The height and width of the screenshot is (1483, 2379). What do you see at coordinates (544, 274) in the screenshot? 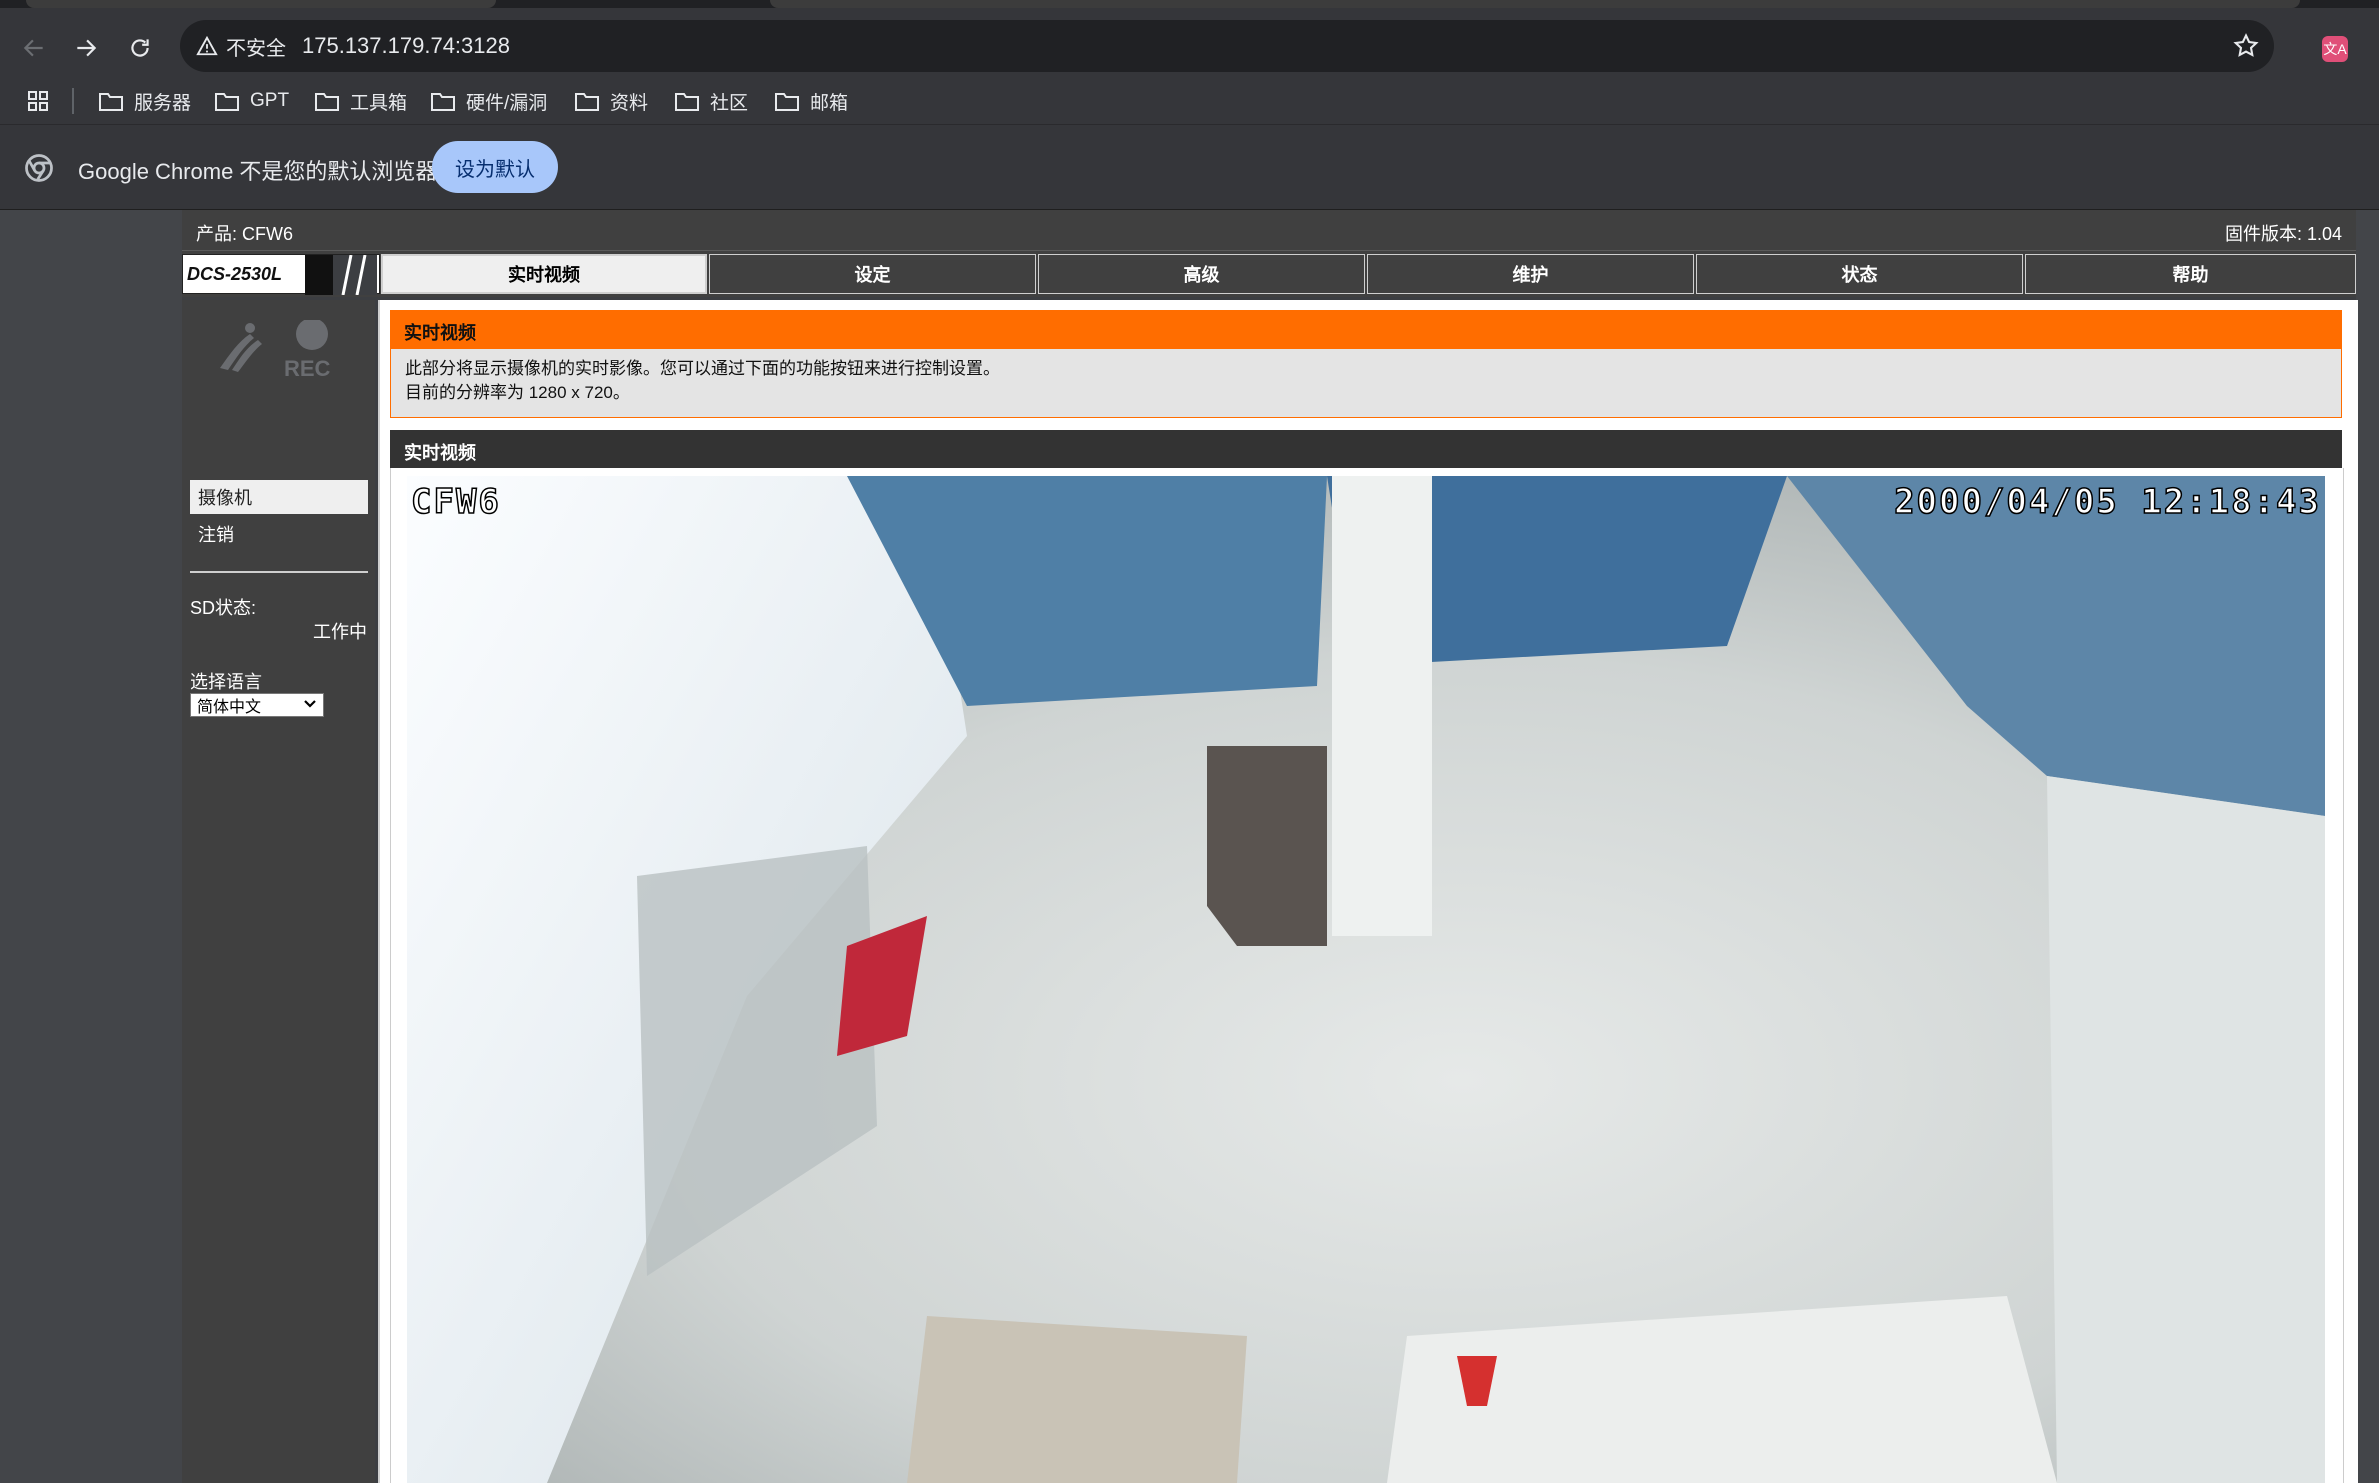
I see `tab-live-video: 实时视频` at bounding box center [544, 274].